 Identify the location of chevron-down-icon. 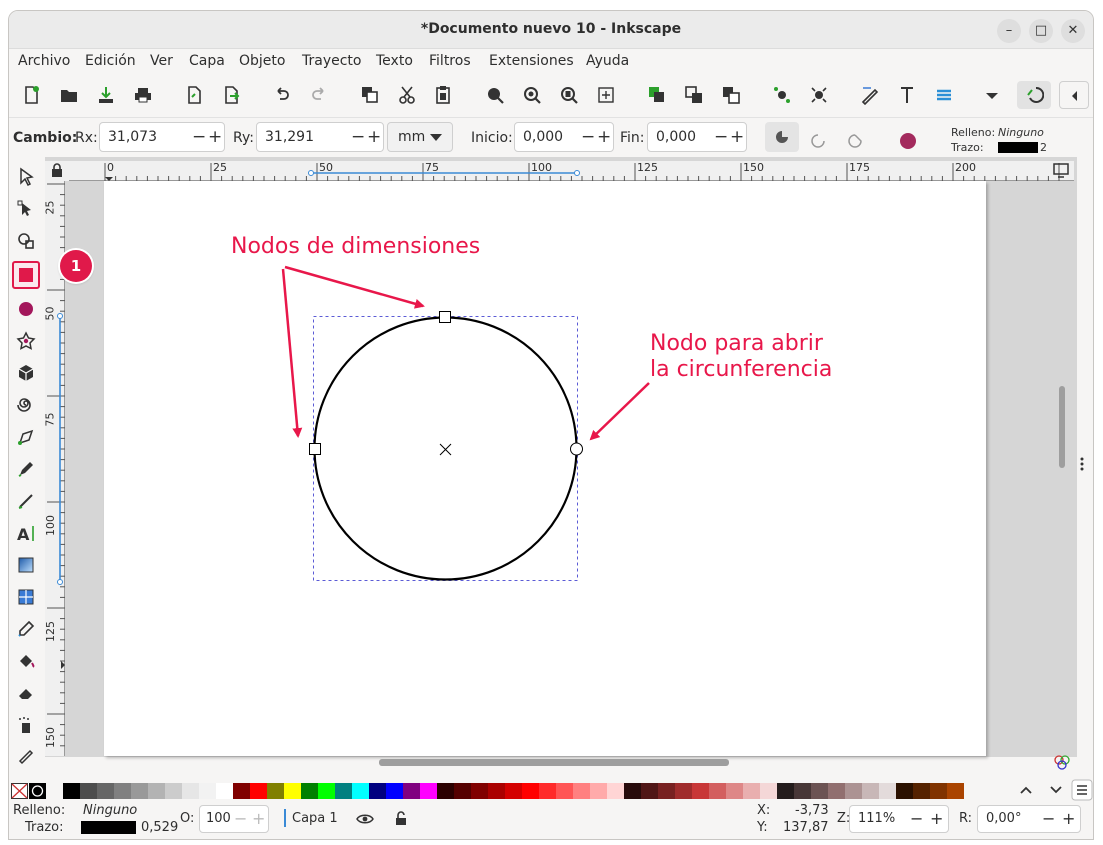
(1056, 790).